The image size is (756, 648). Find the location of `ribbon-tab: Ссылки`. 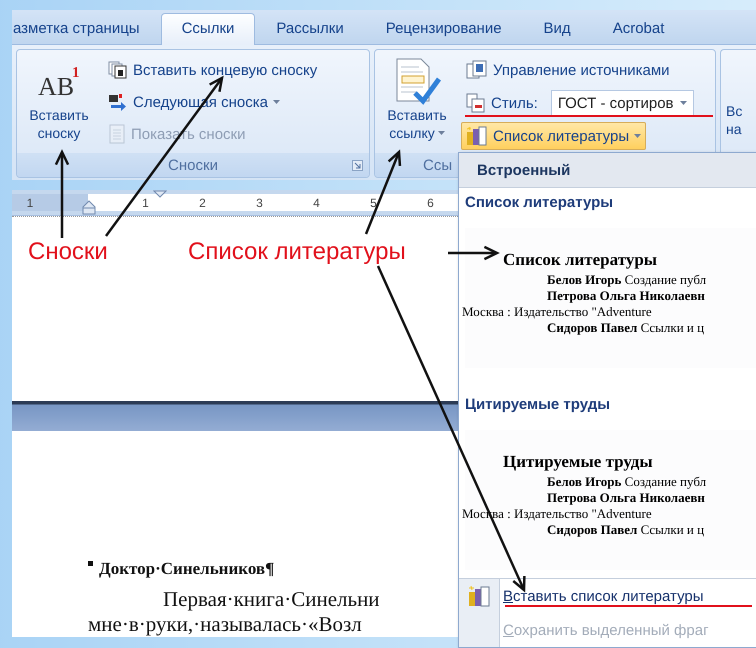

ribbon-tab: Ссылки is located at coordinates (208, 29).